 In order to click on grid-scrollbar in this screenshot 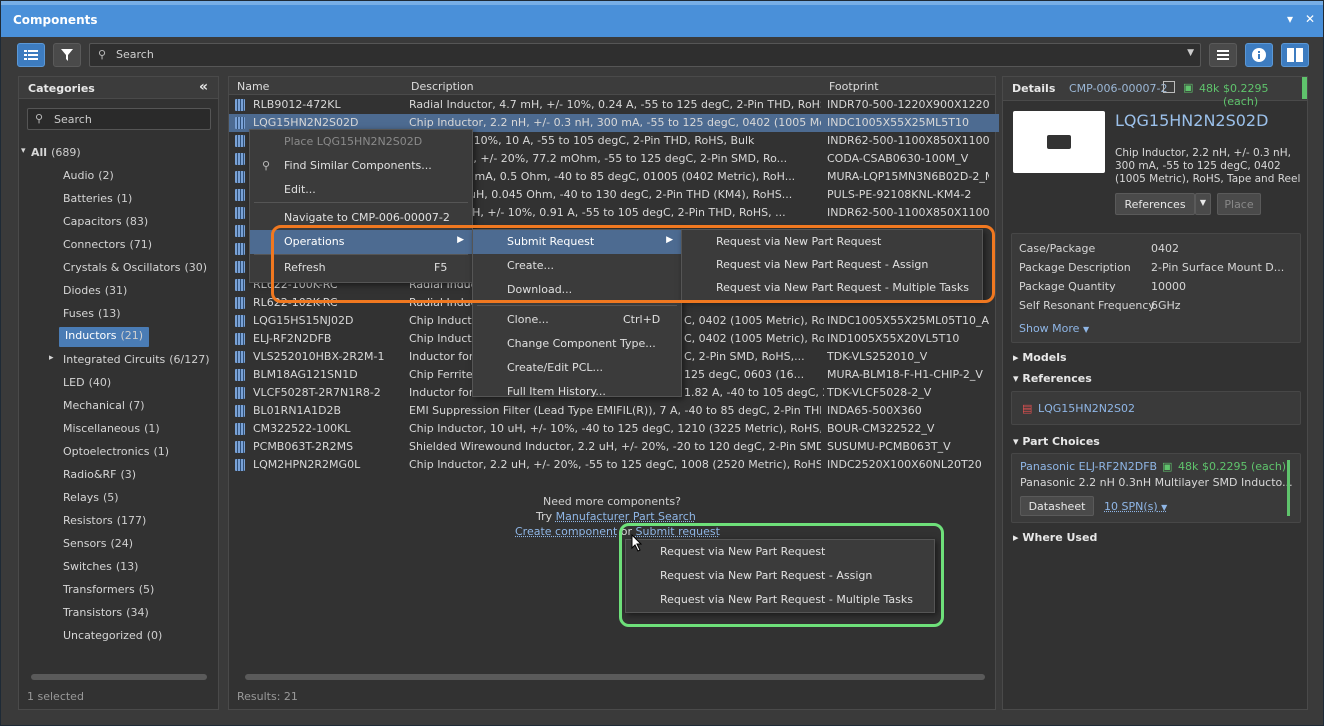, I will do `click(615, 677)`.